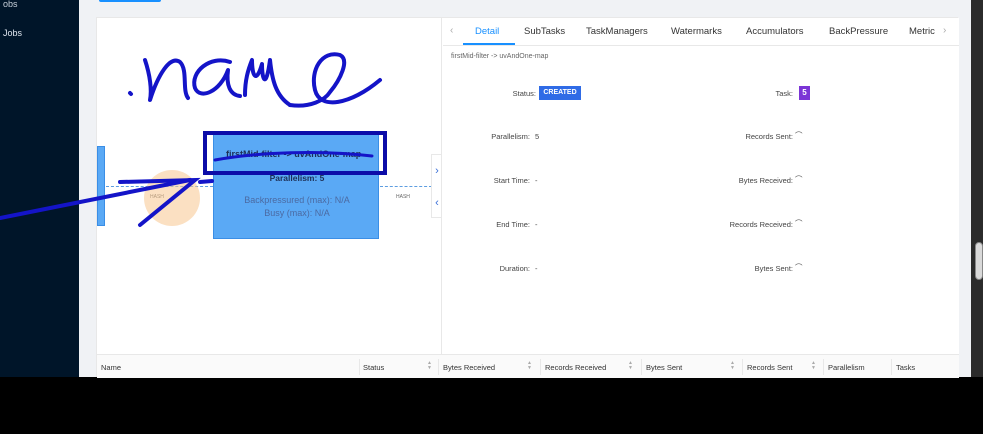 The image size is (983, 434). I want to click on operator-name: firstMid-filter -> uvAndOne-map, so click(294, 154).